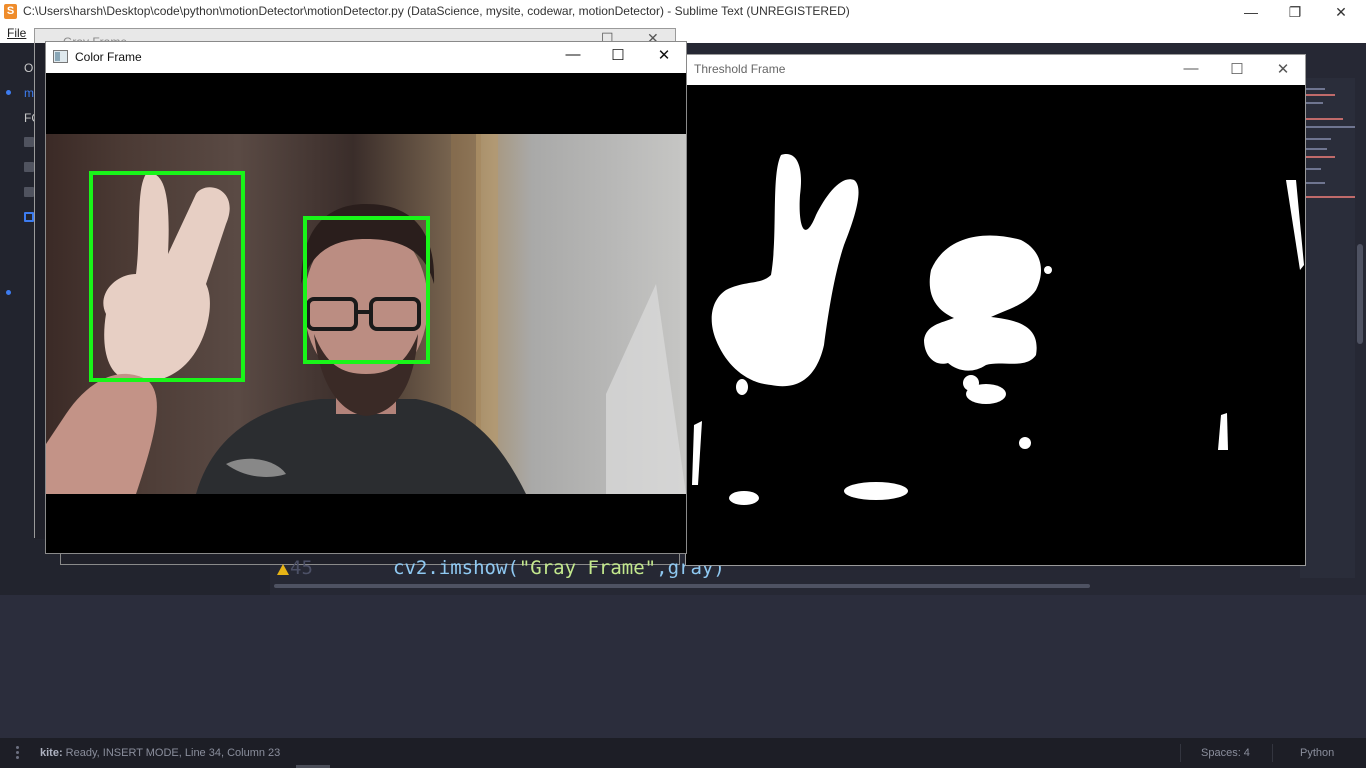 The image size is (1366, 768). What do you see at coordinates (29, 68) in the screenshot?
I see `sidebar-open-files-label: O` at bounding box center [29, 68].